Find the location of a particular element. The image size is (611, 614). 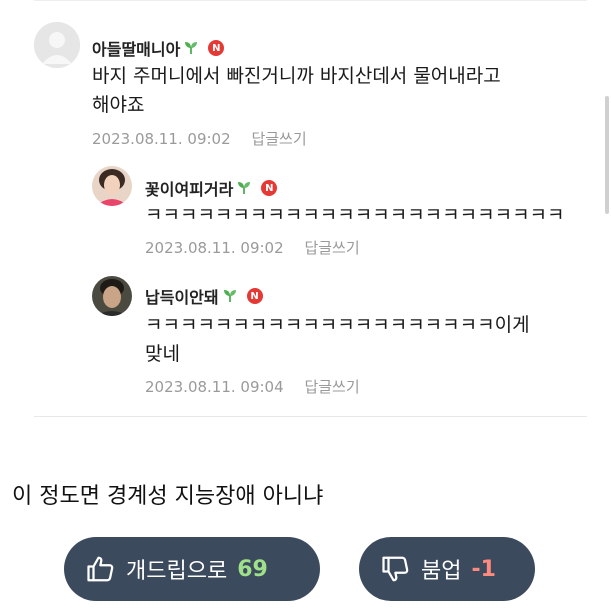

comment-text: ㅋㅋㅋㅋㅋㅋㅋㅋㅋㅋㅋㅋㅋㅋㅋㅋㅋㅋㅋㅋ이게 맞네 is located at coordinates (337, 340).